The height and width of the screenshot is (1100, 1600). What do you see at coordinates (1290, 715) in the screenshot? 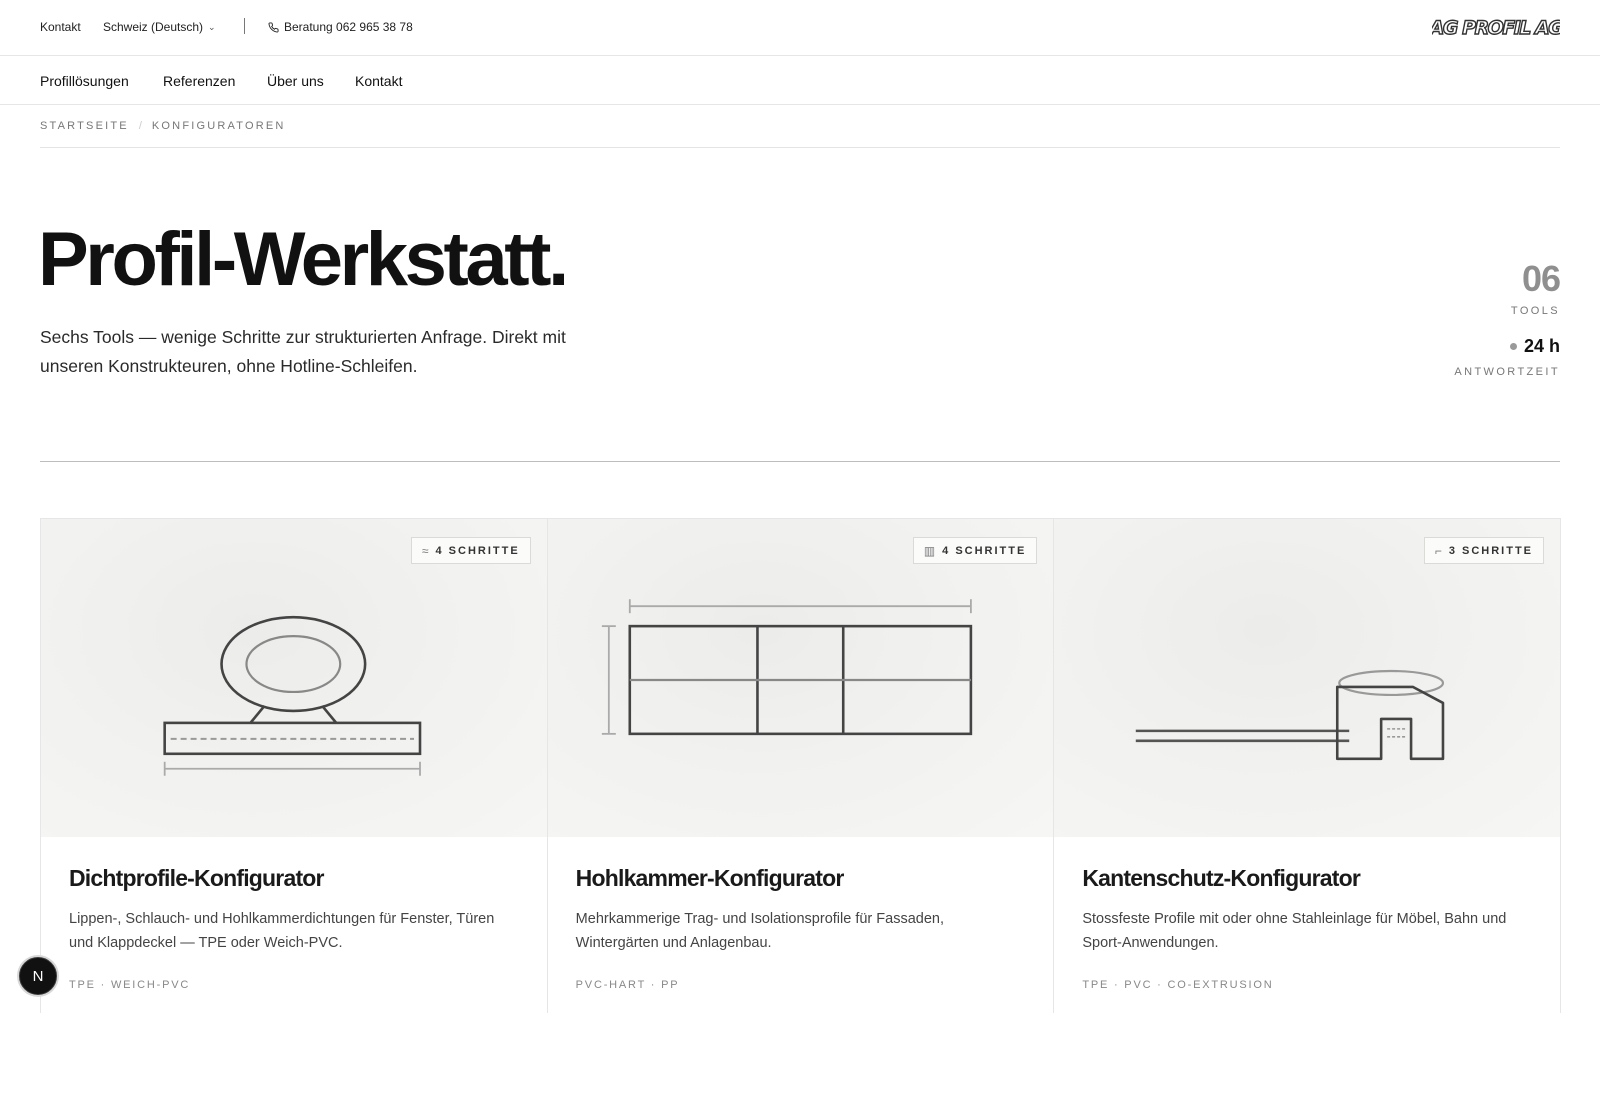
I see `kantenschutz-drawing-icon` at bounding box center [1290, 715].